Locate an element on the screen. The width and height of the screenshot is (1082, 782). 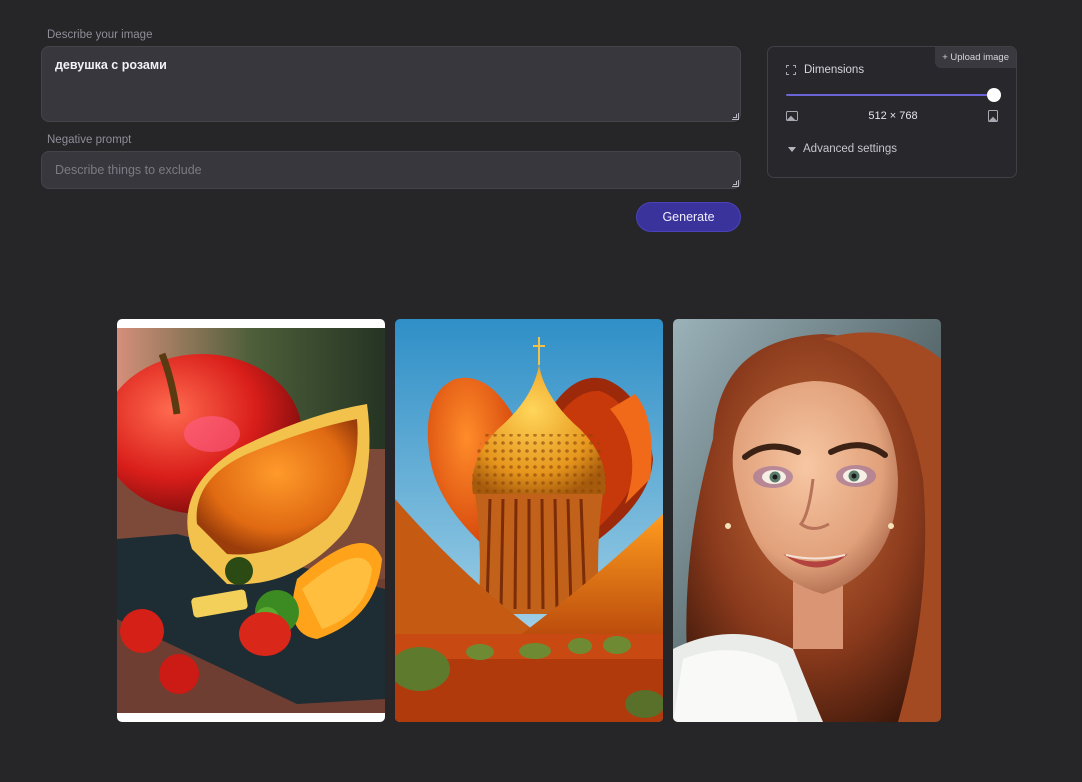
negative-prompt-resize-handle is located at coordinates (735, 183).